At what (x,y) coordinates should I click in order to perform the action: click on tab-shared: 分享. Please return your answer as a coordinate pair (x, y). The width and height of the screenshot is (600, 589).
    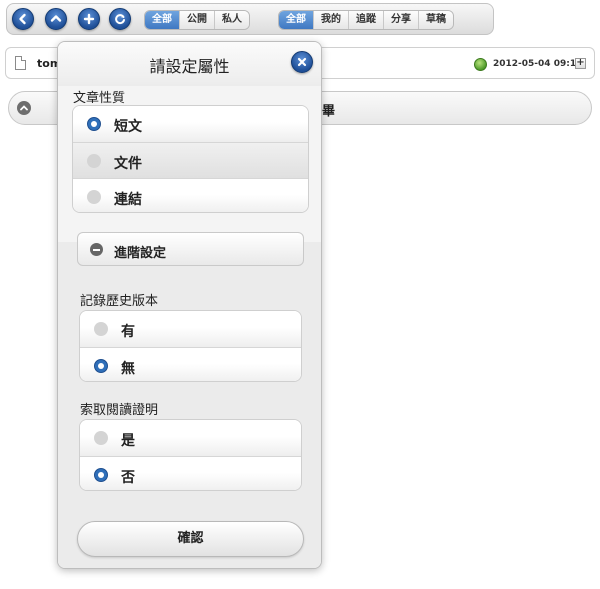
    Looking at the image, I should click on (400, 20).